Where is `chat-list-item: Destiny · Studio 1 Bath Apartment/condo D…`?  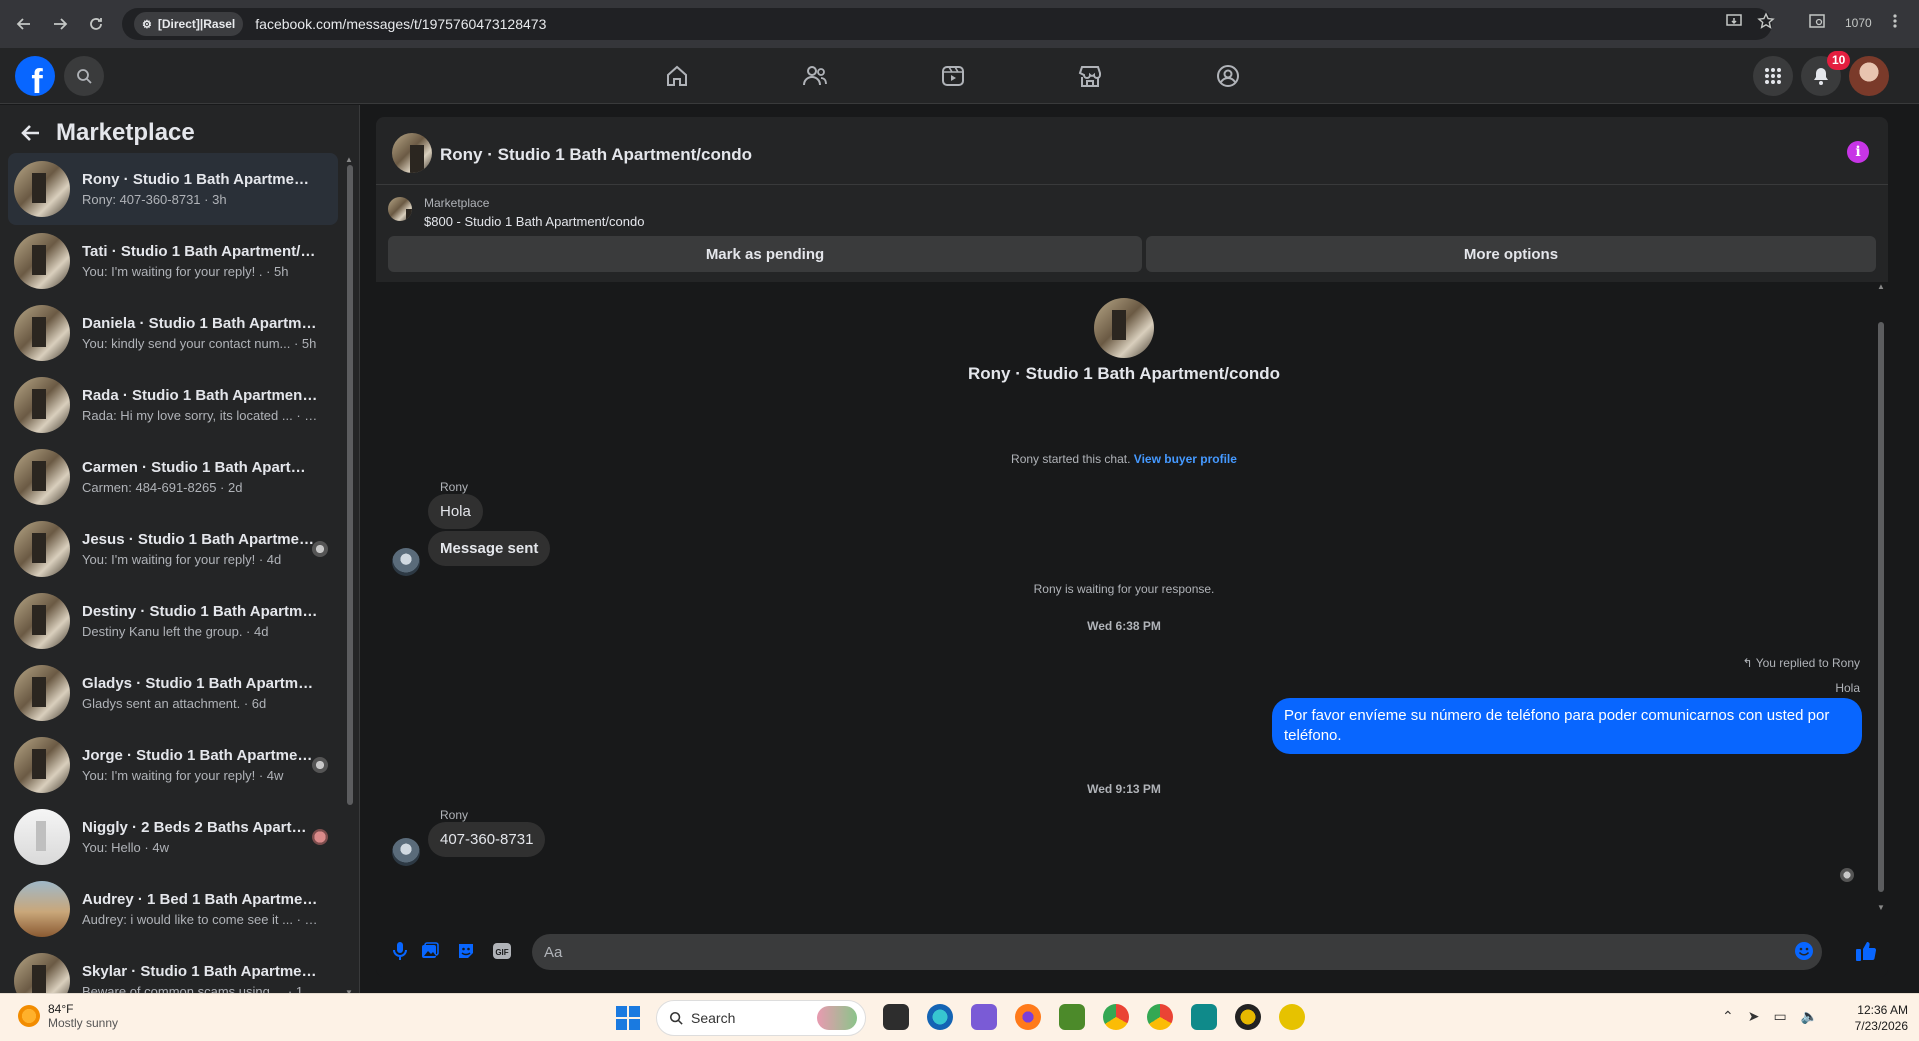 chat-list-item: Destiny · Studio 1 Bath Apartment/condo D… is located at coordinates (173, 621).